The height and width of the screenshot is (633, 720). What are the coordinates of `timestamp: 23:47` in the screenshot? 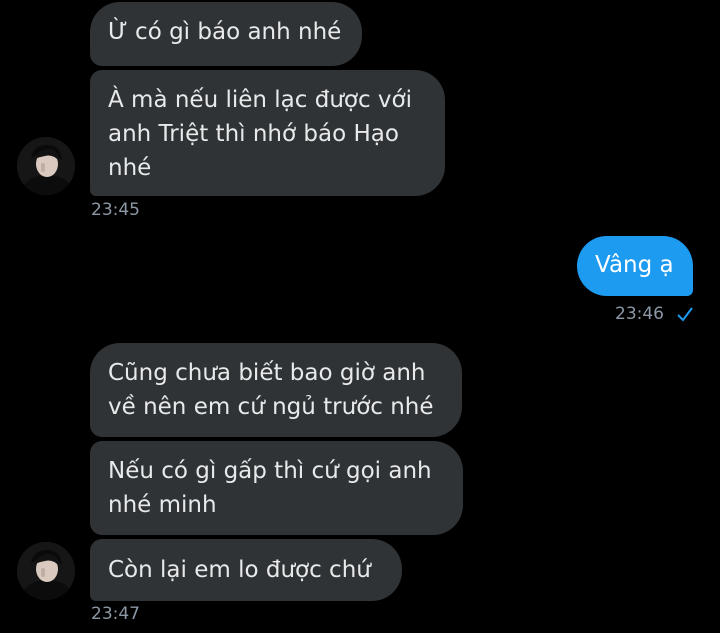 It's located at (115, 614).